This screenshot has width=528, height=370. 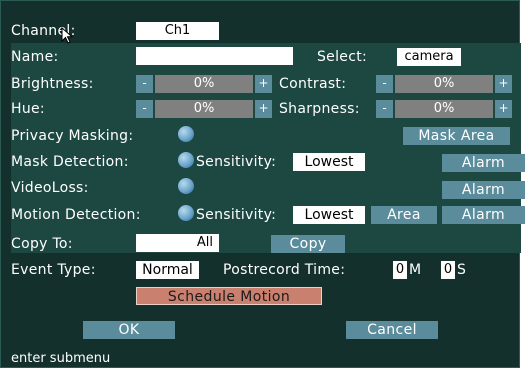 I want to click on schedule-motion-button: Schedule Motion, so click(x=229, y=296).